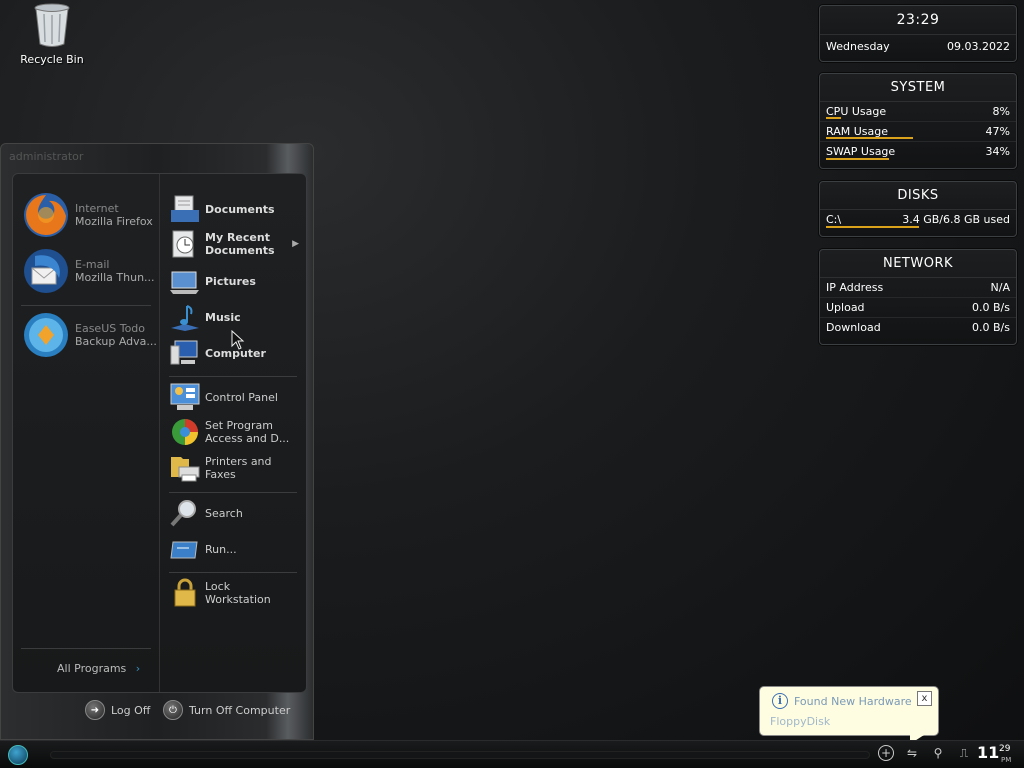  What do you see at coordinates (185, 208) in the screenshot?
I see `documents-icon` at bounding box center [185, 208].